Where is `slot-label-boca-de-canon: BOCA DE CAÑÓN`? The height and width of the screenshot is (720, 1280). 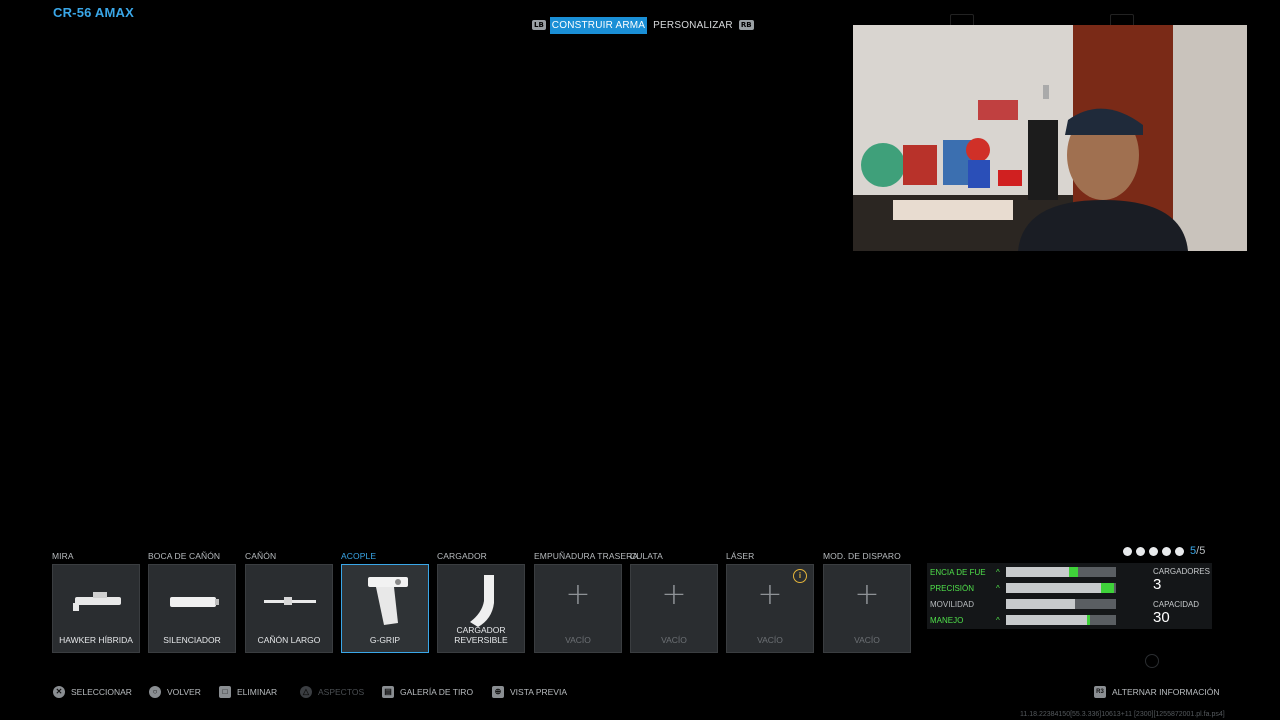 slot-label-boca-de-canon: BOCA DE CAÑÓN is located at coordinates (184, 556).